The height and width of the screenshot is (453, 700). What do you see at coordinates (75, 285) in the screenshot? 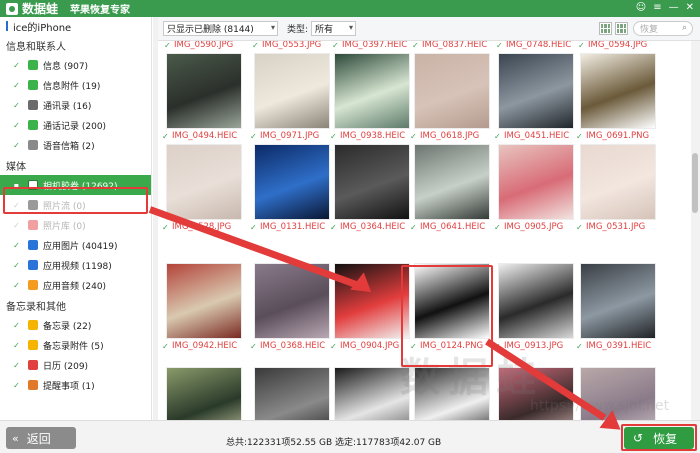
I see `sidebar-item: ✓ 应用音频 (240)` at bounding box center [75, 285].